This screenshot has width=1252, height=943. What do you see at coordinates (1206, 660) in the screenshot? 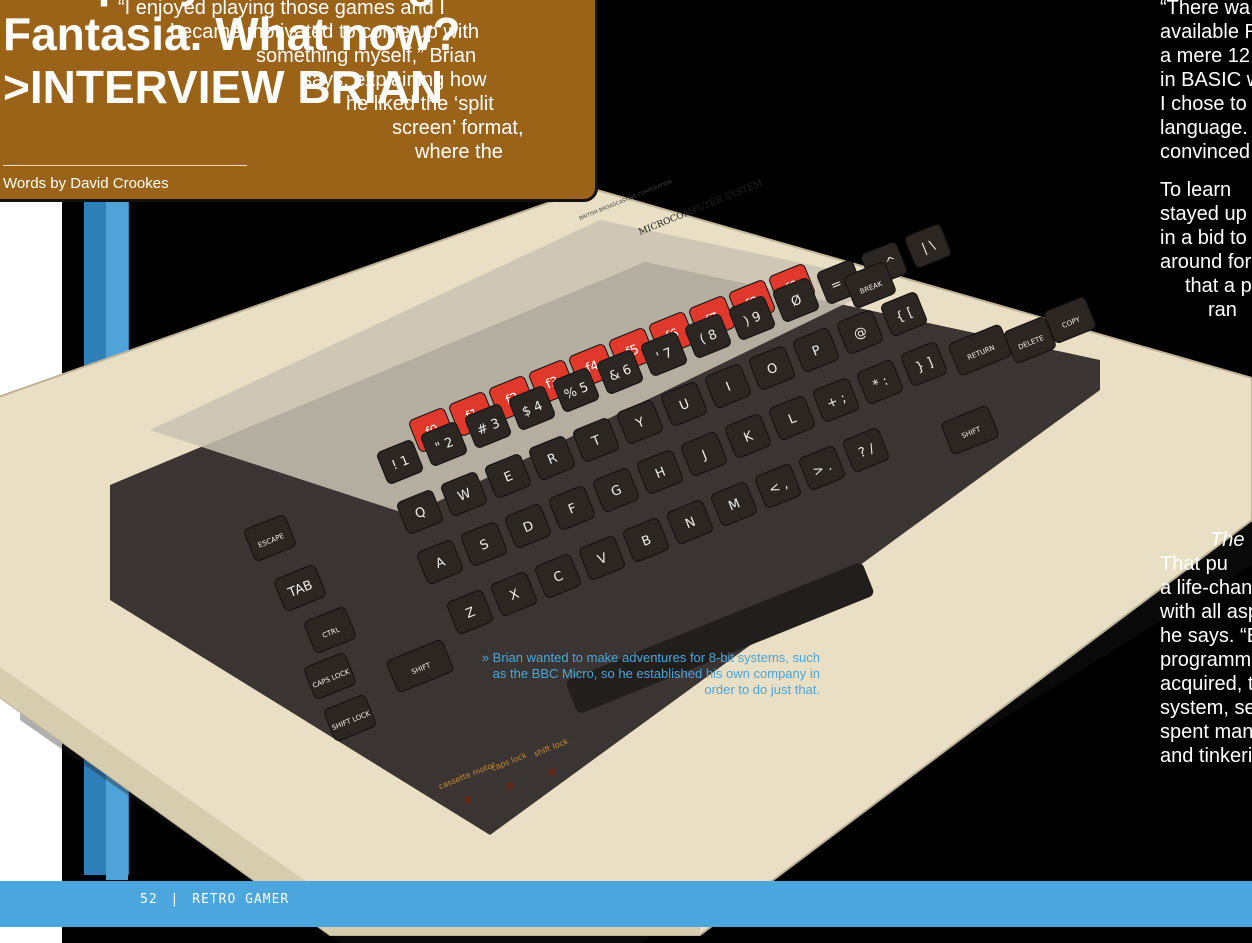
I see `body-line: programm` at bounding box center [1206, 660].